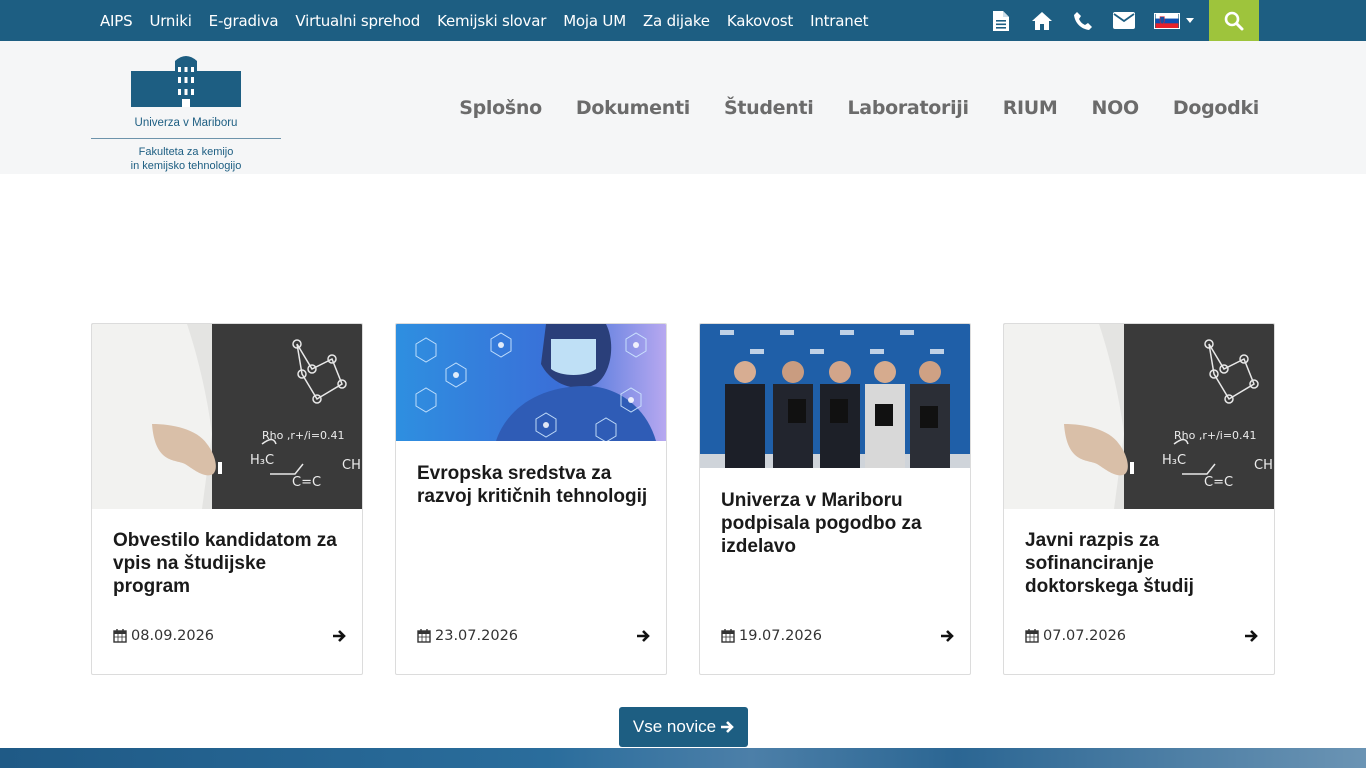  What do you see at coordinates (683, 758) in the screenshot?
I see `footer-banner` at bounding box center [683, 758].